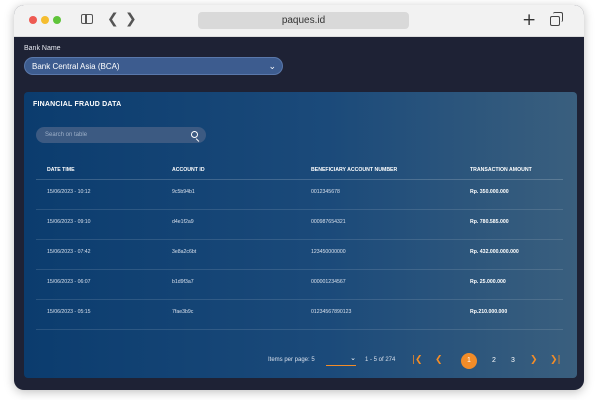 The width and height of the screenshot is (597, 400). I want to click on last-page-icon: ❯|, so click(555, 360).